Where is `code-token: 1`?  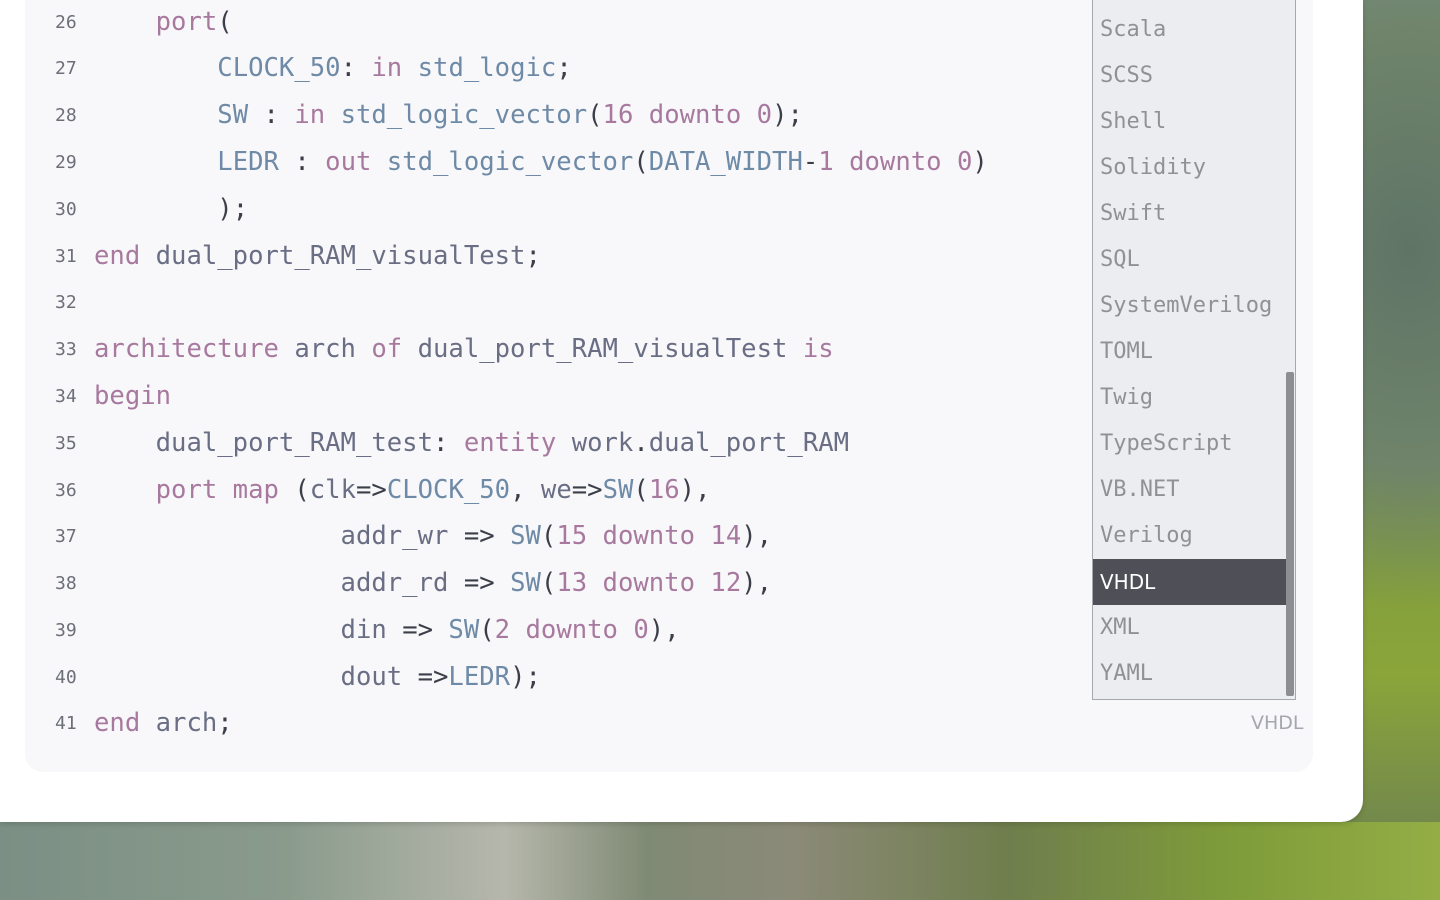 code-token: 1 is located at coordinates (826, 162).